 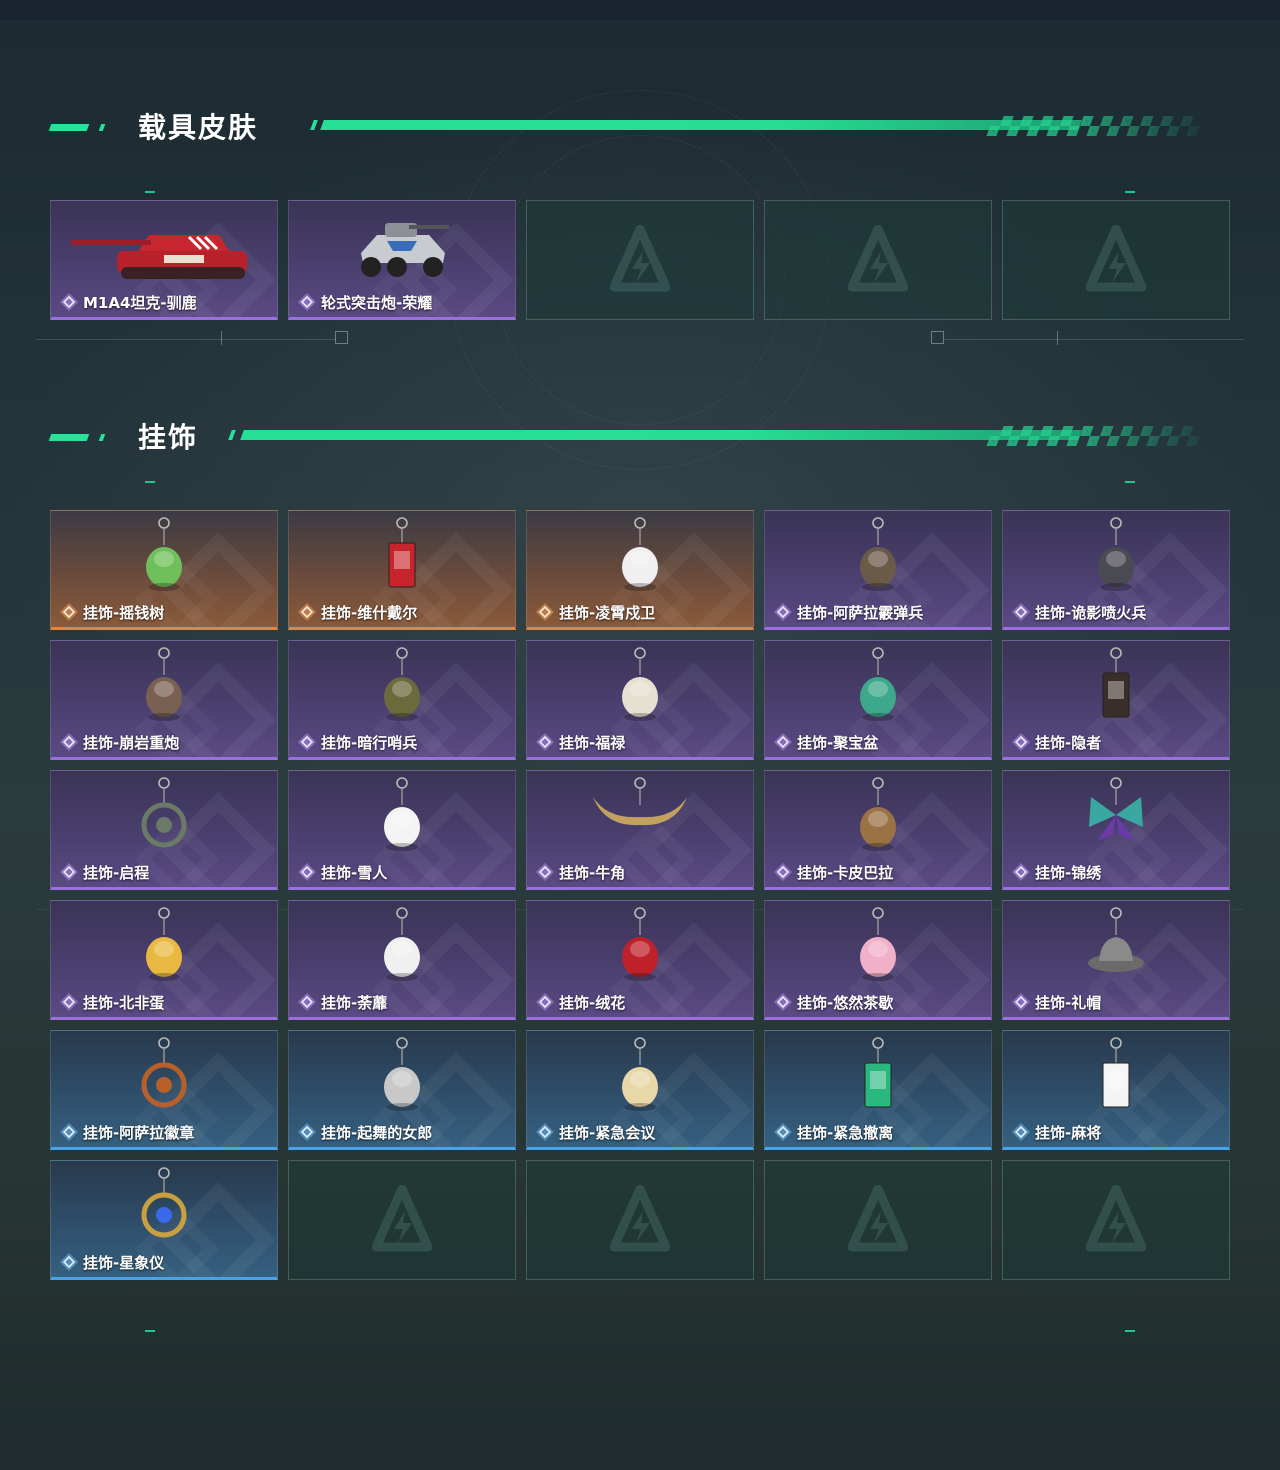 What do you see at coordinates (878, 554) in the screenshot?
I see `soldier-charm-icon` at bounding box center [878, 554].